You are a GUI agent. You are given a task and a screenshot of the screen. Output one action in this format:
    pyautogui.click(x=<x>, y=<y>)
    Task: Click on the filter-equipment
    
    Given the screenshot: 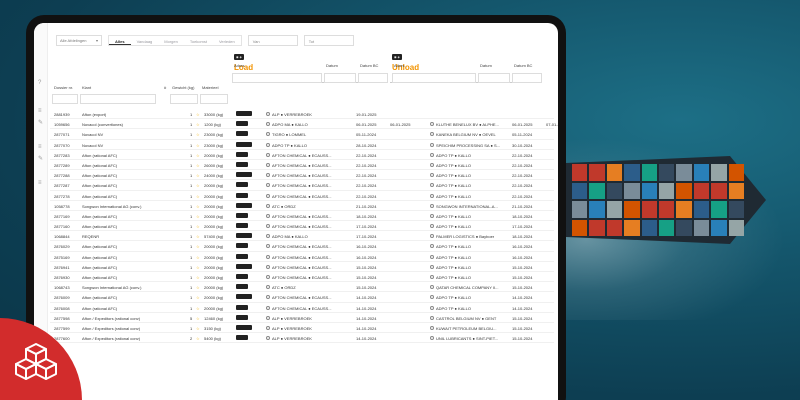 What is the action you would take?
    pyautogui.click(x=214, y=99)
    